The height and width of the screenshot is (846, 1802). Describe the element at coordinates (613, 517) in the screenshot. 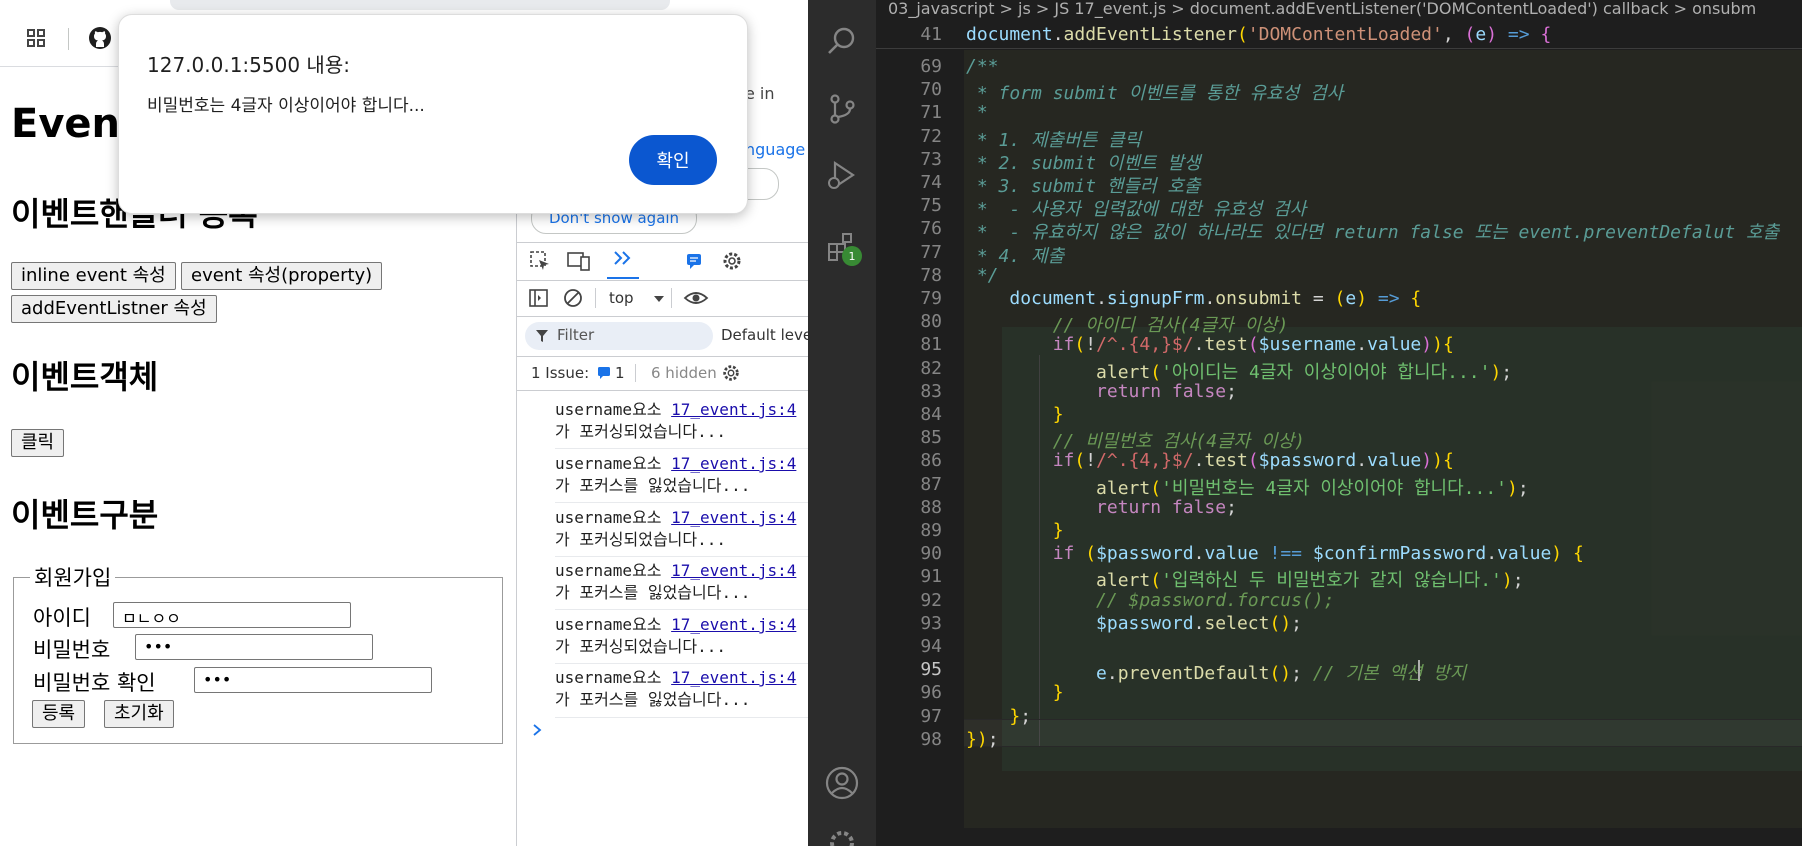

I see `log-text: username요소` at that location.